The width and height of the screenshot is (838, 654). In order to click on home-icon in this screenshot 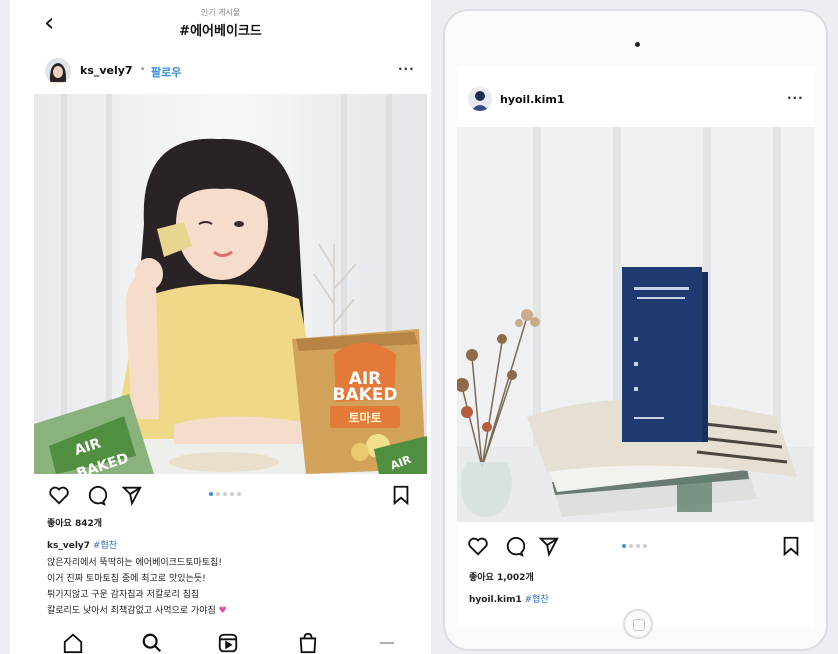, I will do `click(73, 643)`.